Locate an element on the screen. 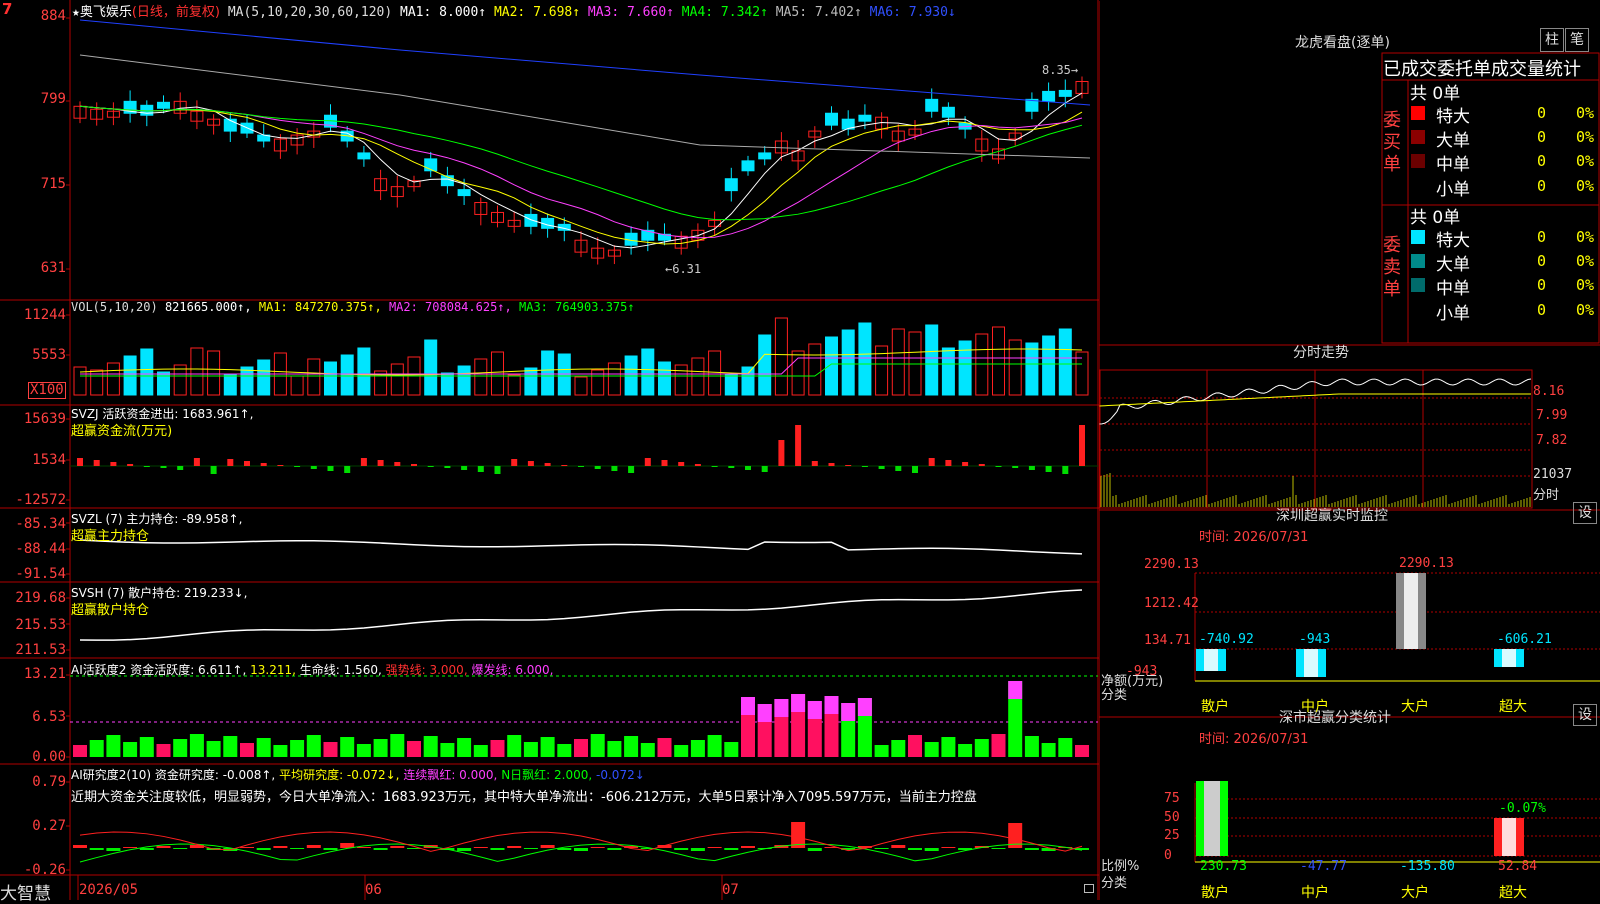 The image size is (1600, 904). svzl-axis-2: -88.44 is located at coordinates (40, 549).